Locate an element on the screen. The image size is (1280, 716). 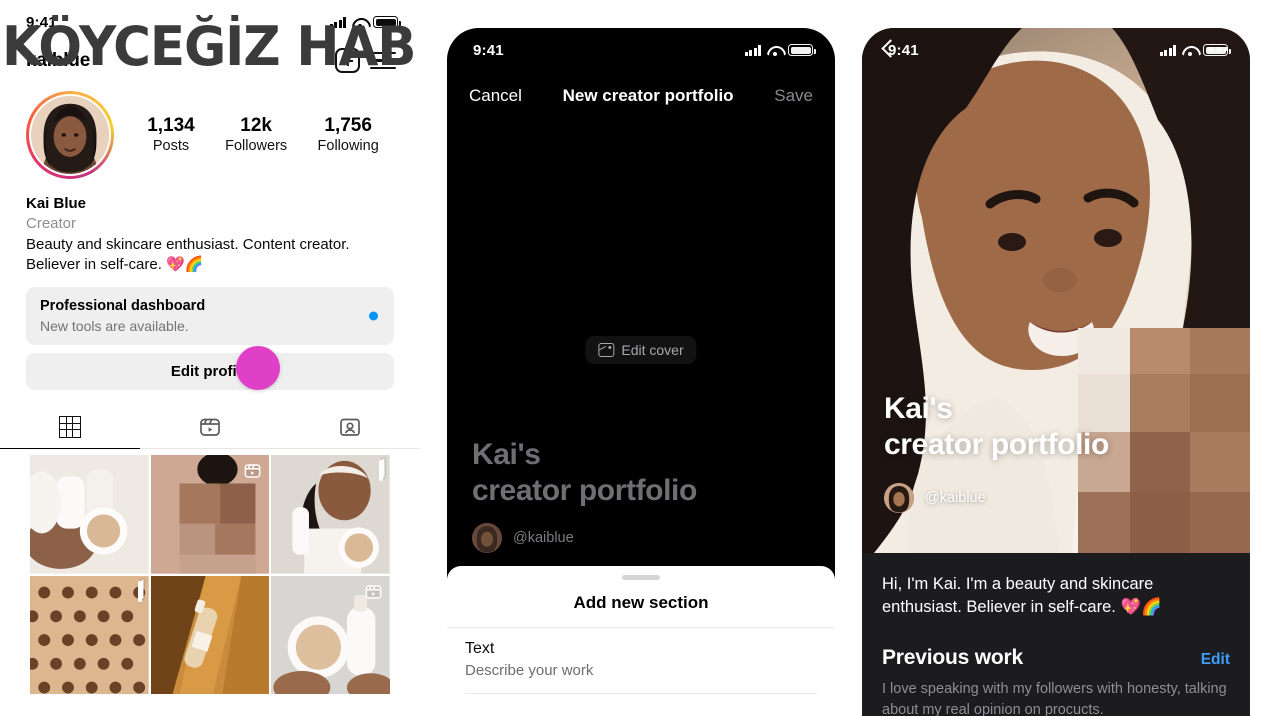
tagged-icon is located at coordinates (350, 427).